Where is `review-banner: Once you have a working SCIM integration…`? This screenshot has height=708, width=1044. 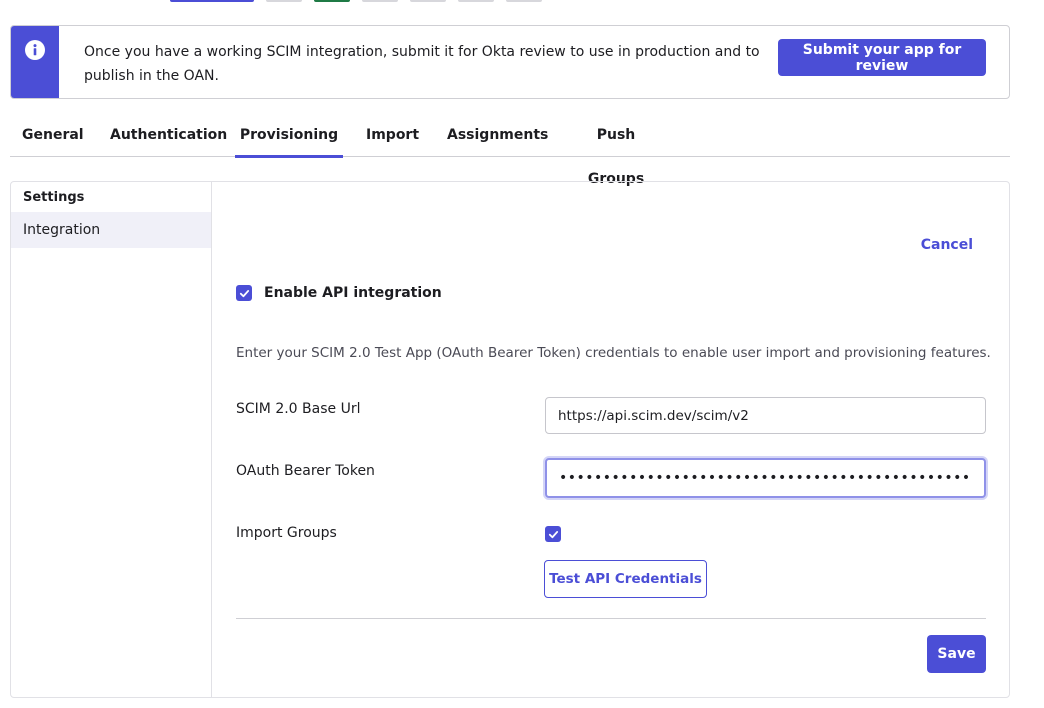
review-banner: Once you have a working SCIM integration… is located at coordinates (510, 62).